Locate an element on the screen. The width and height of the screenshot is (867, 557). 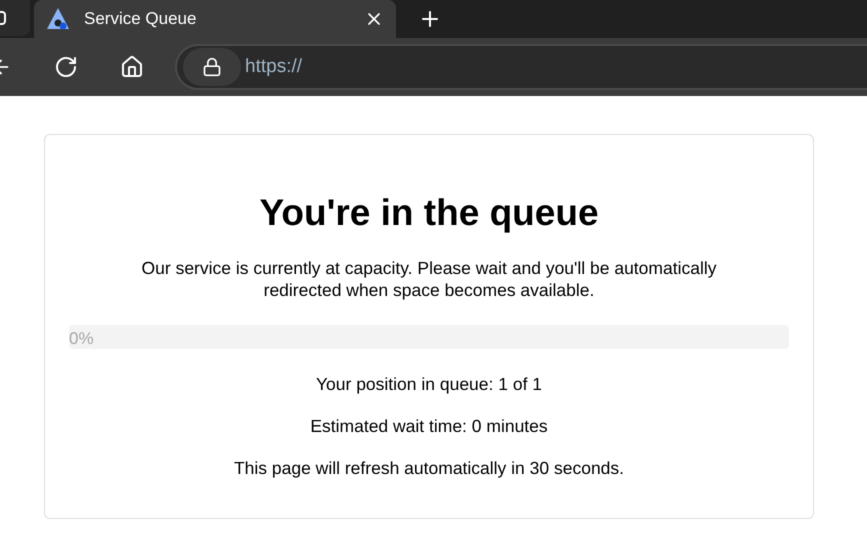
status-text: Your position in queue: 1 of 1 is located at coordinates (429, 383).